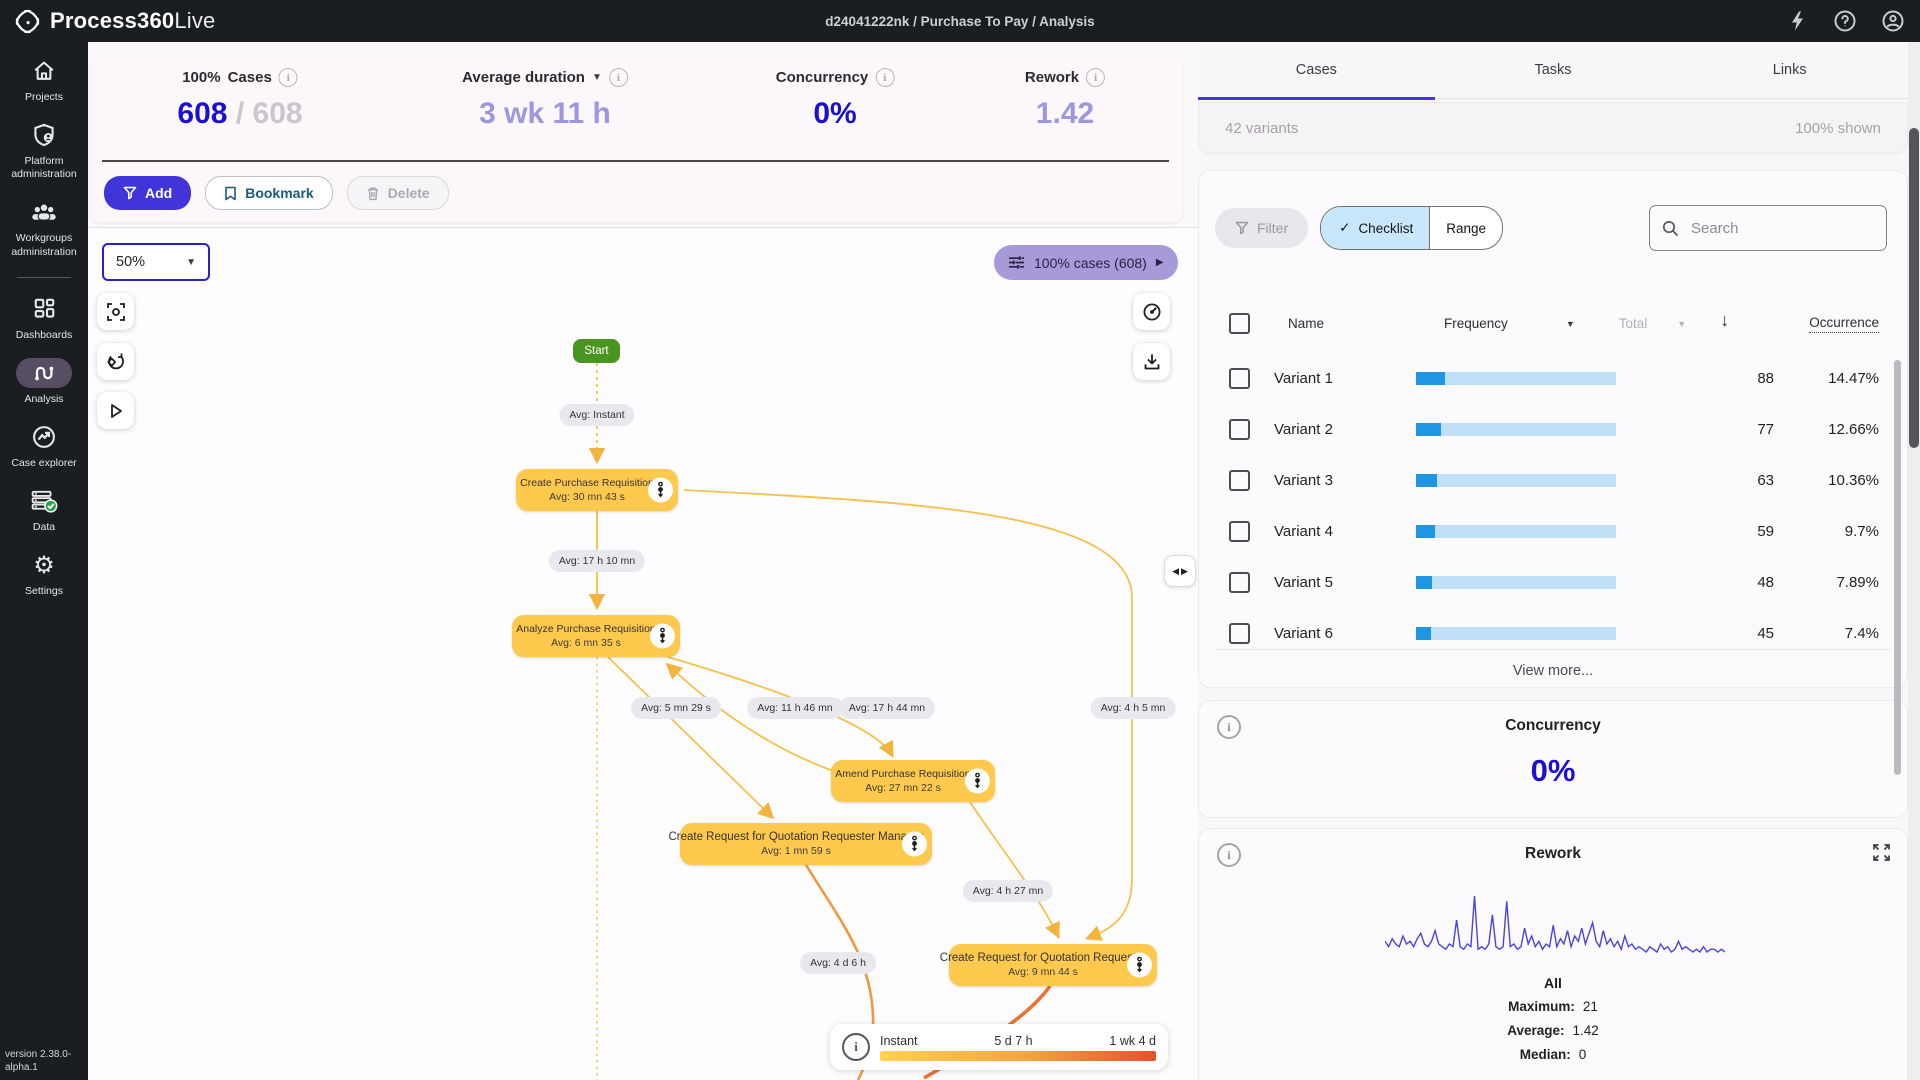 The width and height of the screenshot is (1920, 1080). I want to click on help-icon, so click(1845, 21).